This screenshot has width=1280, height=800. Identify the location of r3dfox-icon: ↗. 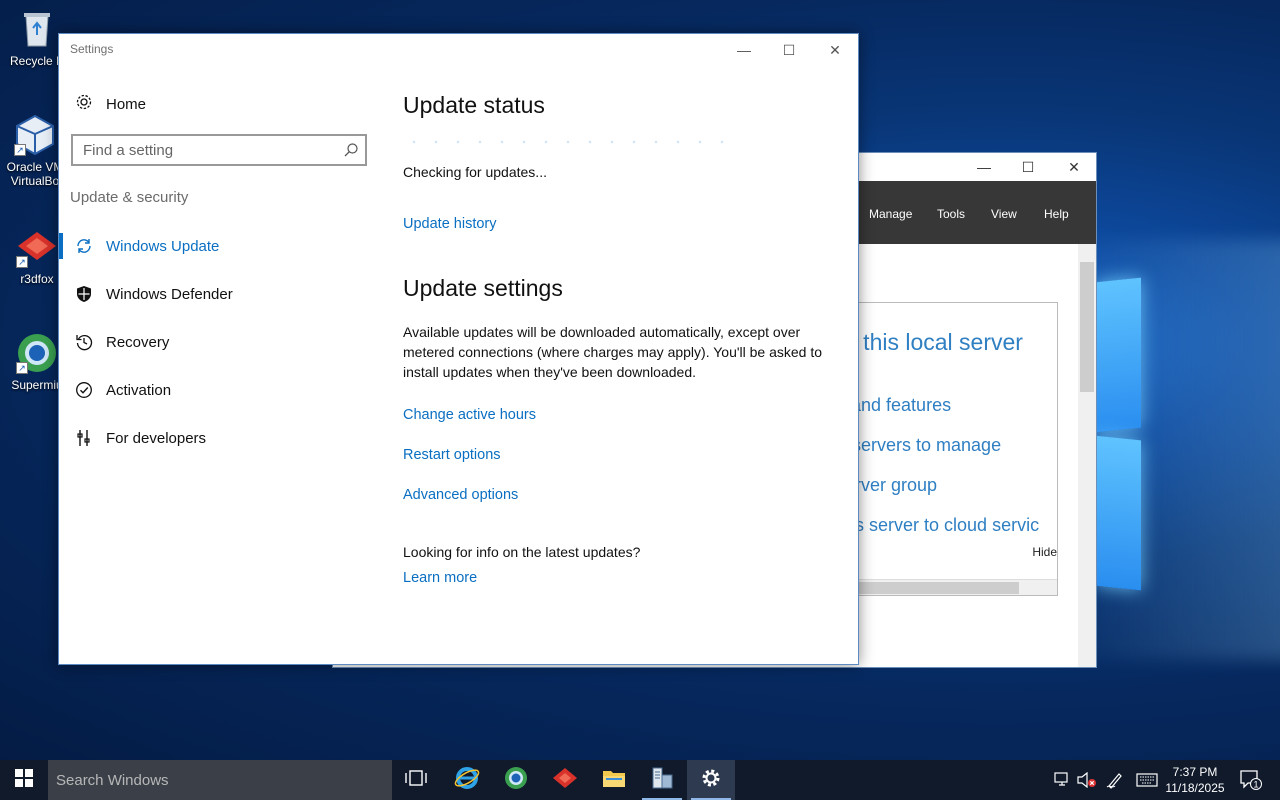
(37, 247).